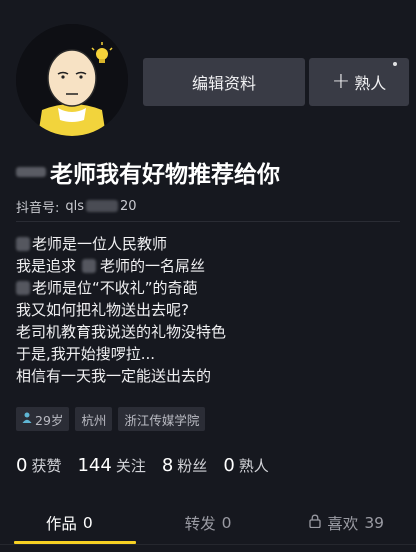 Image resolution: width=416 pixels, height=552 pixels. I want to click on douyin-id-prefix: qls, so click(75, 206).